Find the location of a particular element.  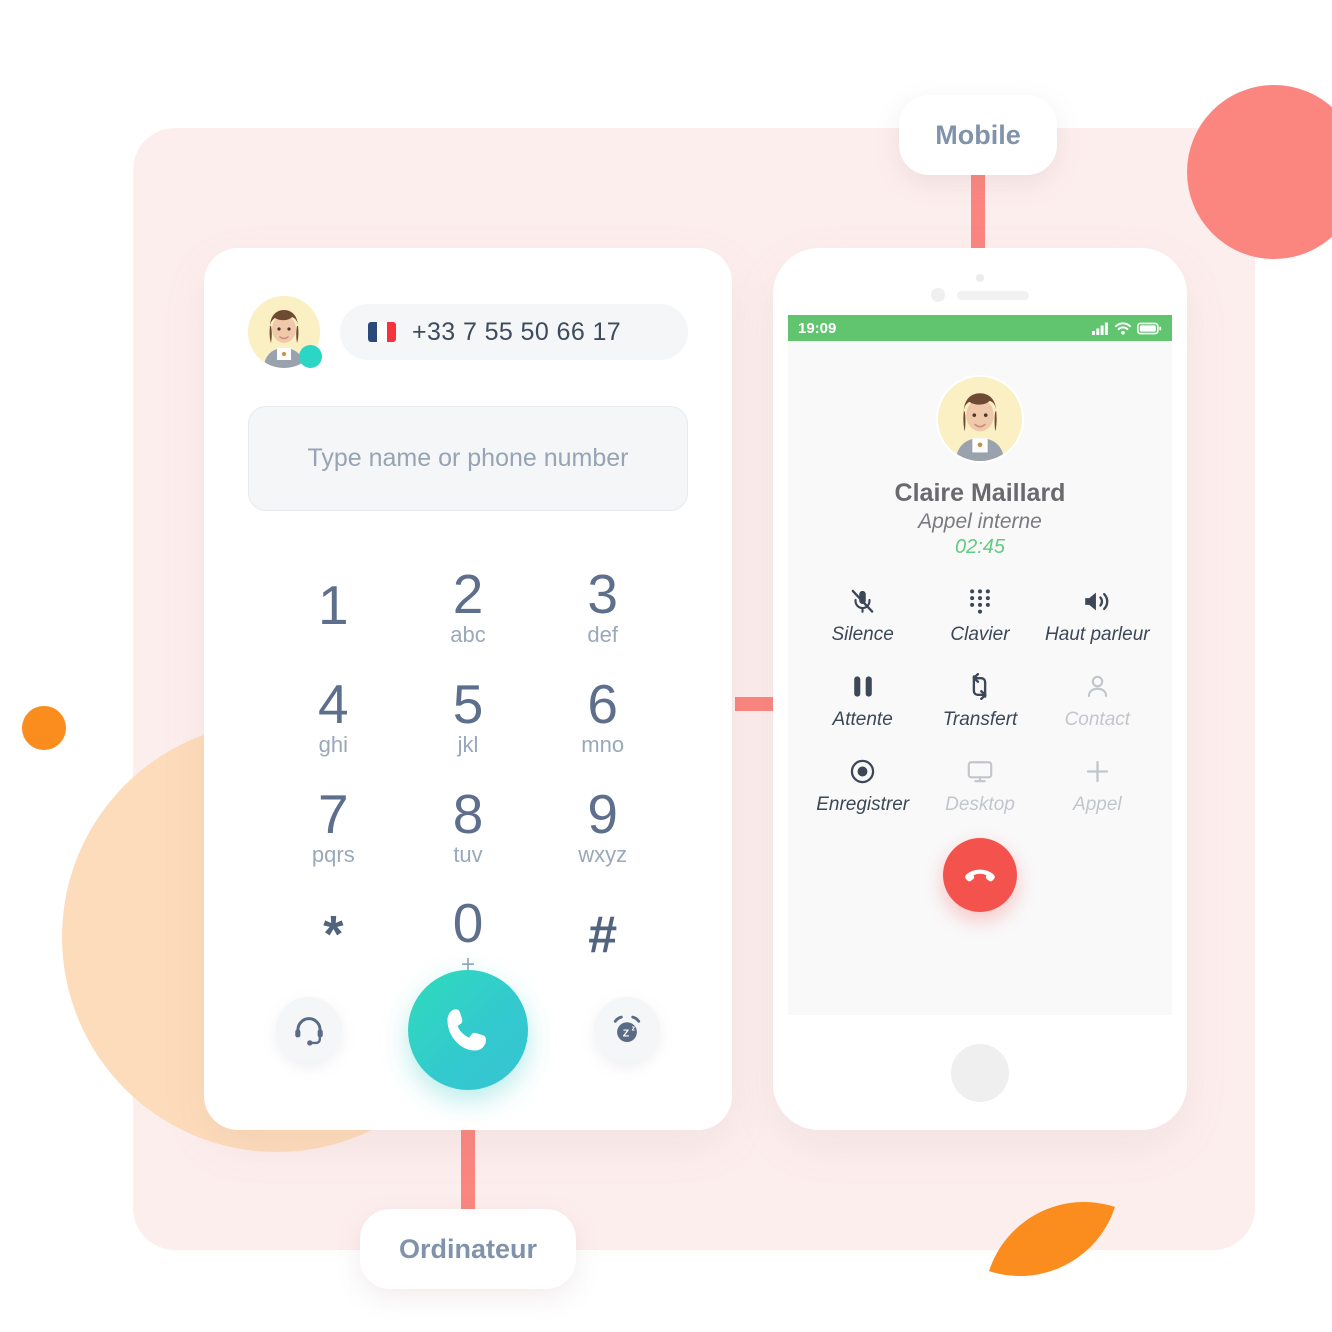

dialpad-key-9: 9 wxyz is located at coordinates (602, 826).